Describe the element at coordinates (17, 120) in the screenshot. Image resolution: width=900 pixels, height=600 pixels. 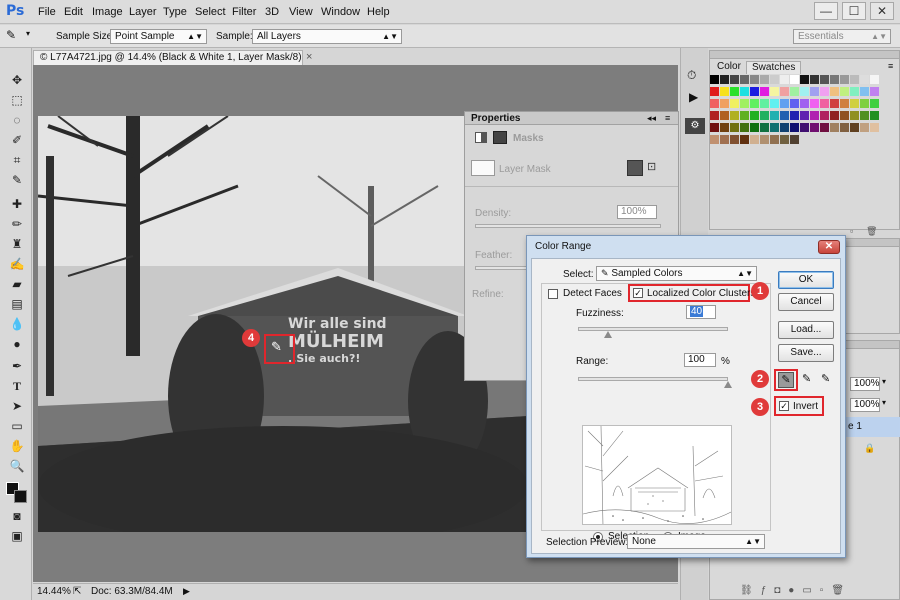
I see `lasso-tool-icon: ◌` at that location.